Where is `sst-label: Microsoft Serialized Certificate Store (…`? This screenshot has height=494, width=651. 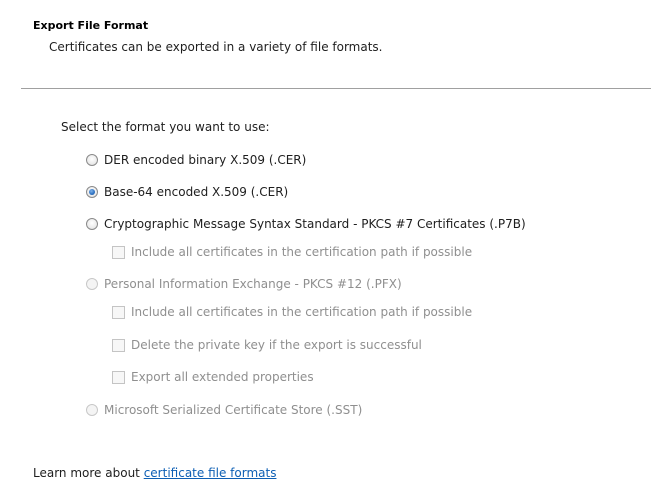 sst-label: Microsoft Serialized Certificate Store (… is located at coordinates (233, 410).